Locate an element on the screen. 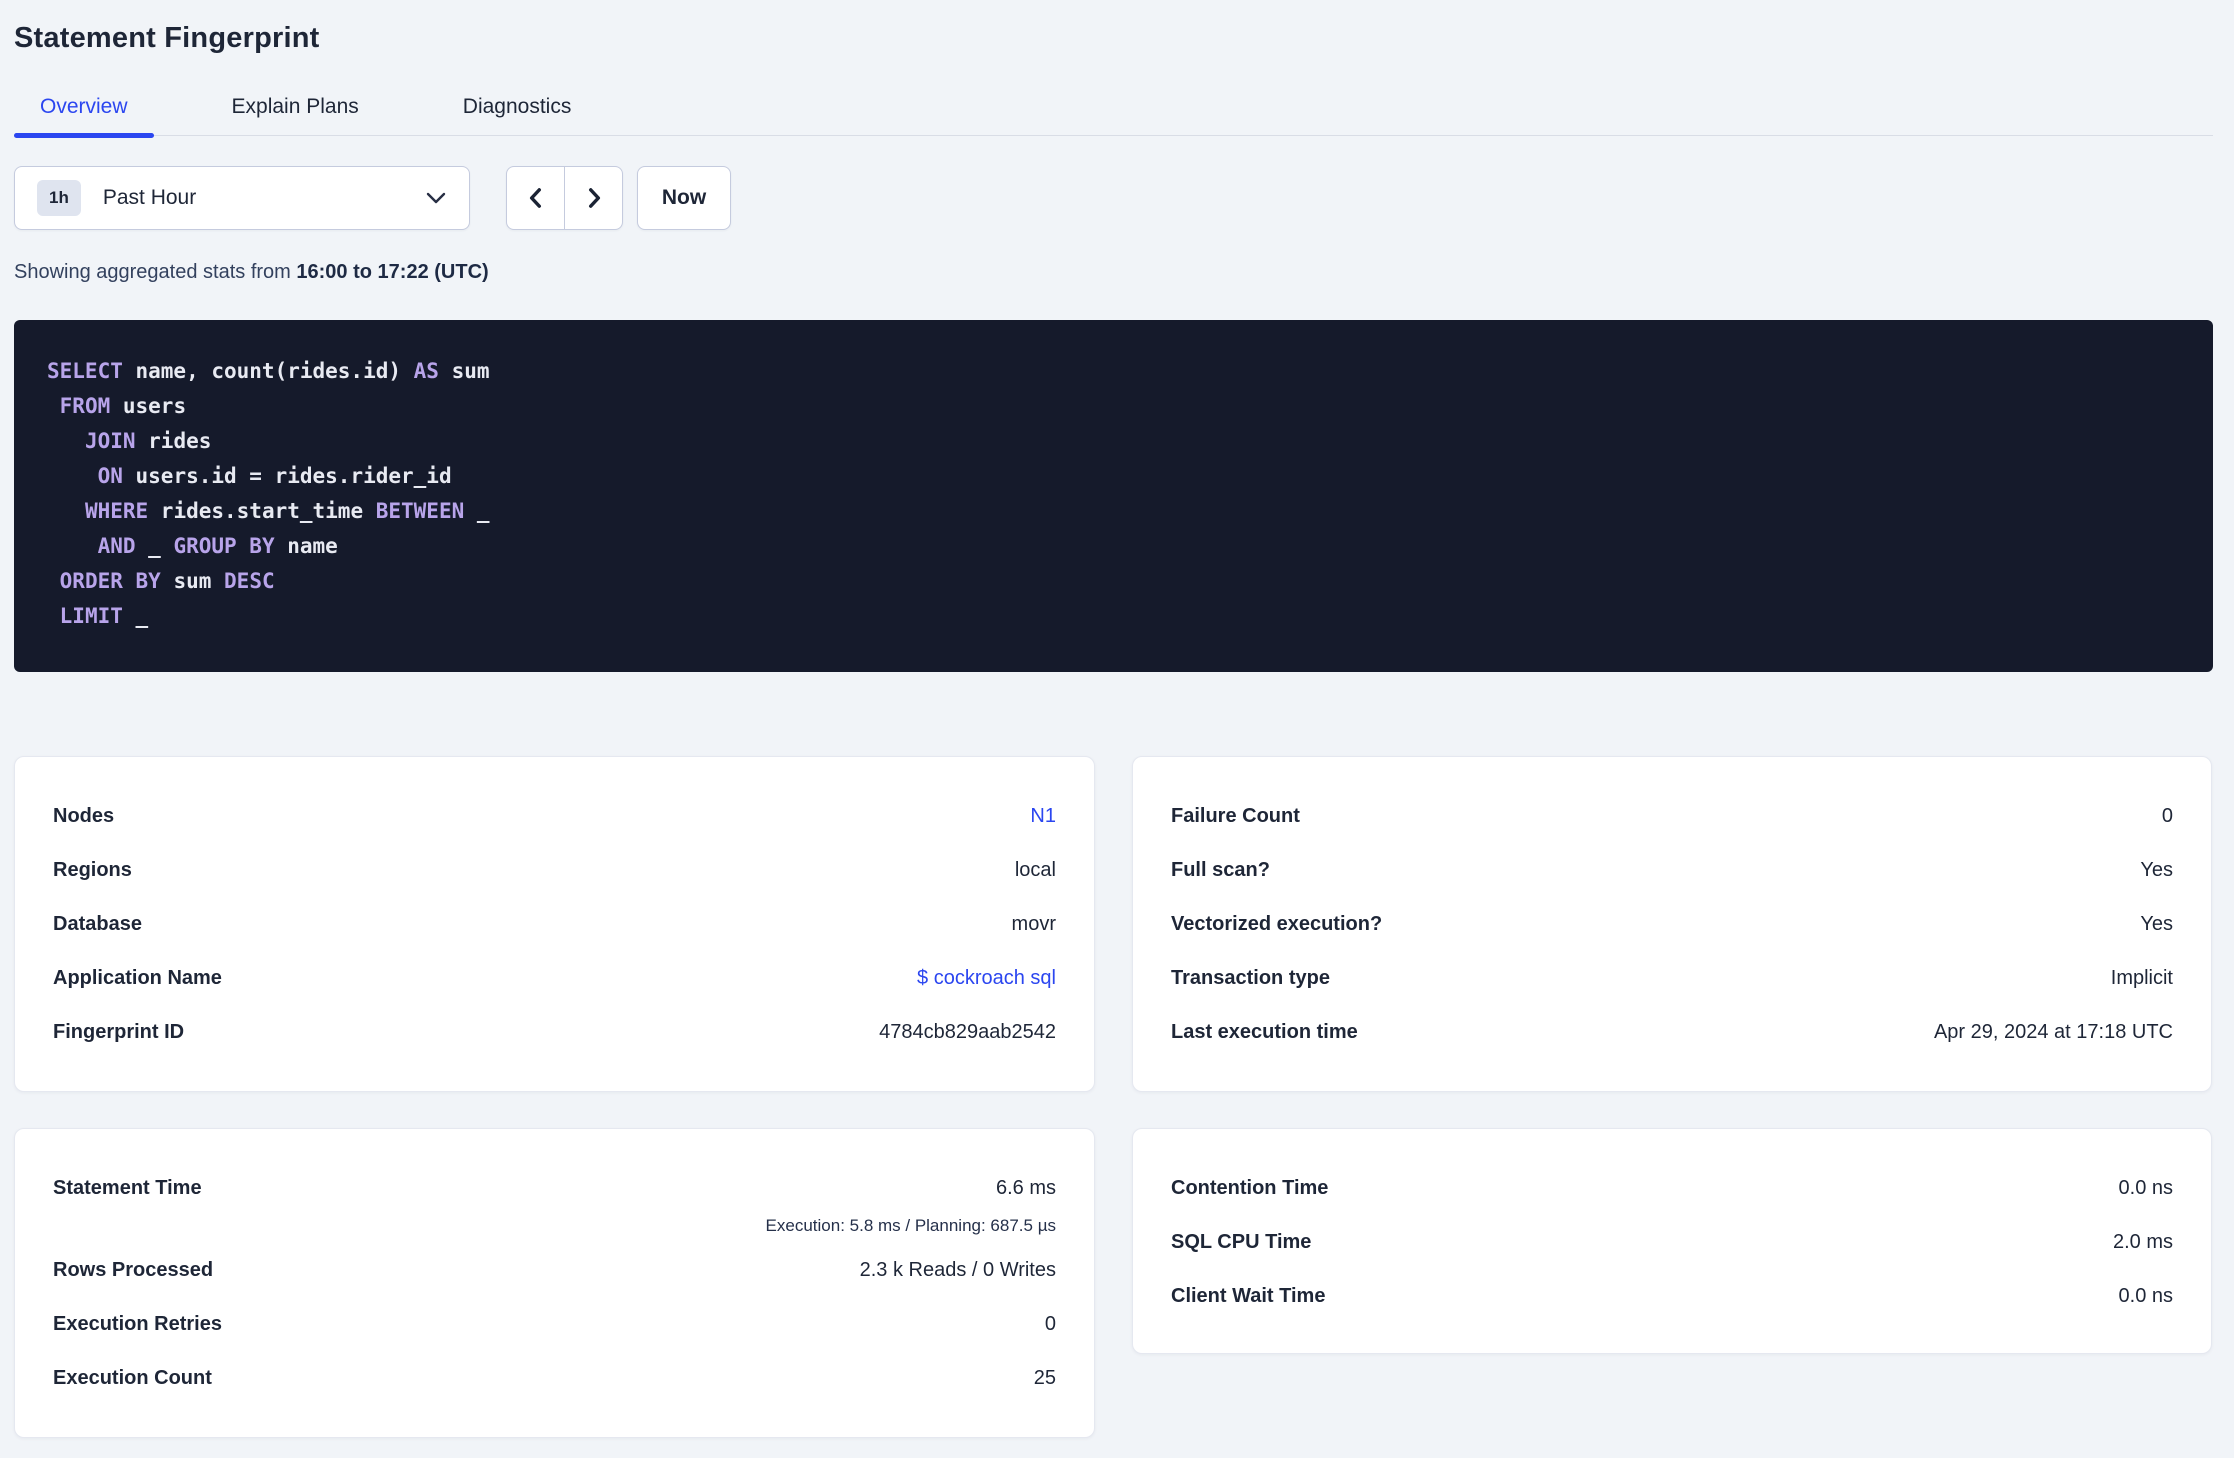 The width and height of the screenshot is (2234, 1458). client-wait-time-label: Client Wait Time is located at coordinates (1248, 1295).